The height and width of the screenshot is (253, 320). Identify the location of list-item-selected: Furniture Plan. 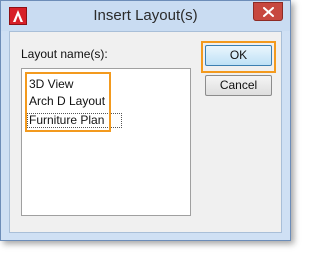
(66, 120).